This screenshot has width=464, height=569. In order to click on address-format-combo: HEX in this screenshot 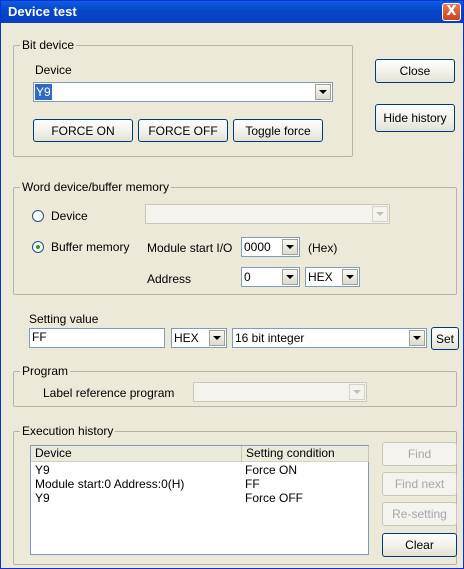, I will do `click(332, 277)`.